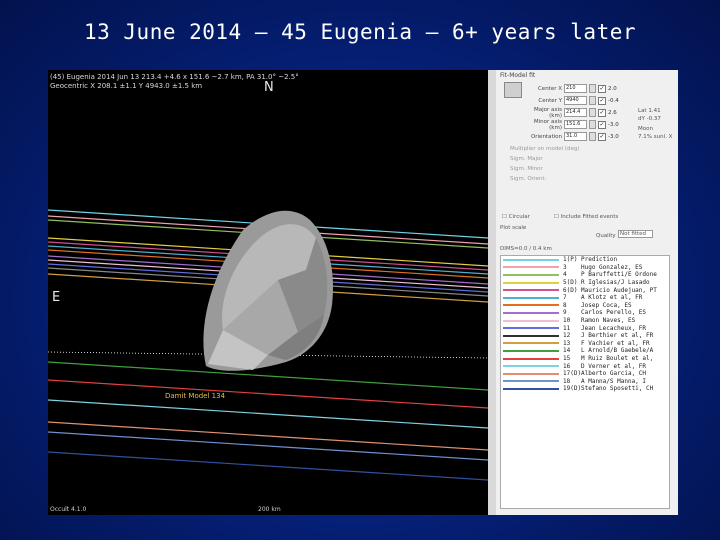 The height and width of the screenshot is (540, 720). I want to click on chart-icon-button, so click(513, 90).